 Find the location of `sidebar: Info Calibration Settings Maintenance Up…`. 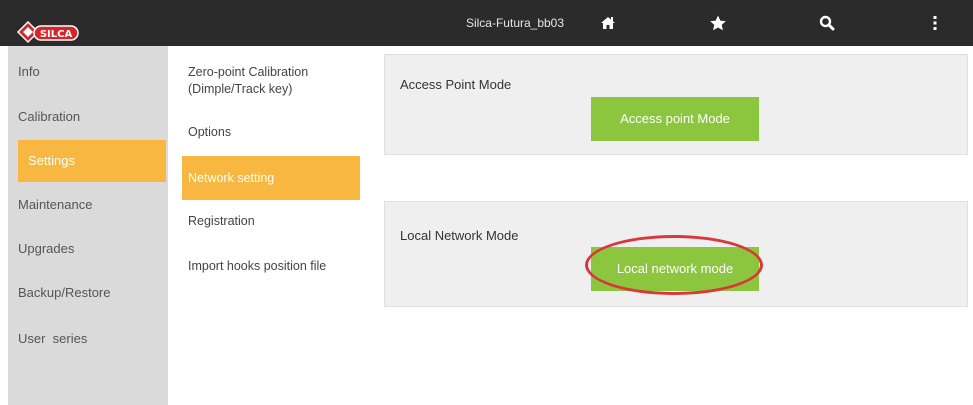

sidebar: Info Calibration Settings Maintenance Up… is located at coordinates (88, 225).